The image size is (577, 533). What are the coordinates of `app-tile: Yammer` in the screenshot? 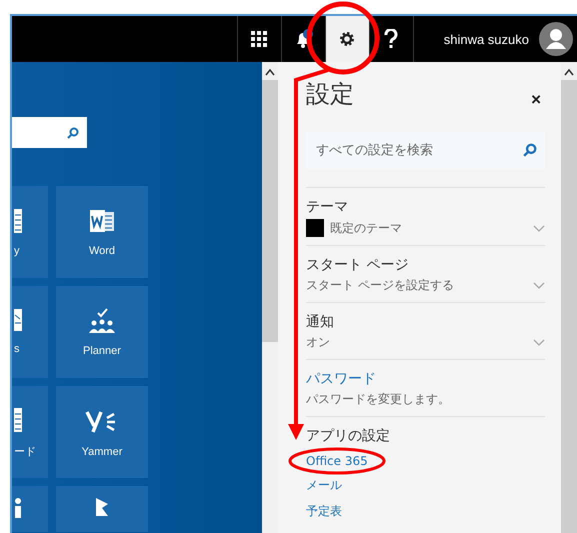 It's located at (102, 432).